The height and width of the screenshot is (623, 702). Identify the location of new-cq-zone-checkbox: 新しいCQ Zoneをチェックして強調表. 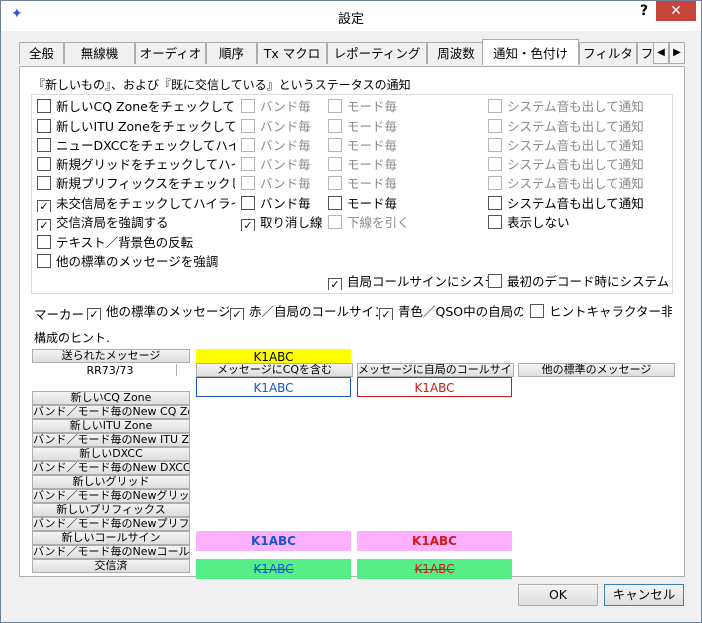
(136, 107).